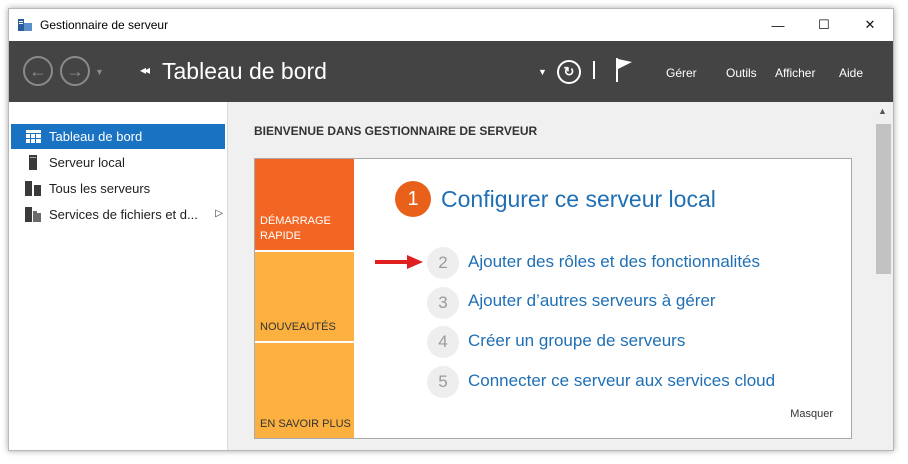 This screenshot has width=908, height=464. I want to click on file-services-icon, so click(33, 215).